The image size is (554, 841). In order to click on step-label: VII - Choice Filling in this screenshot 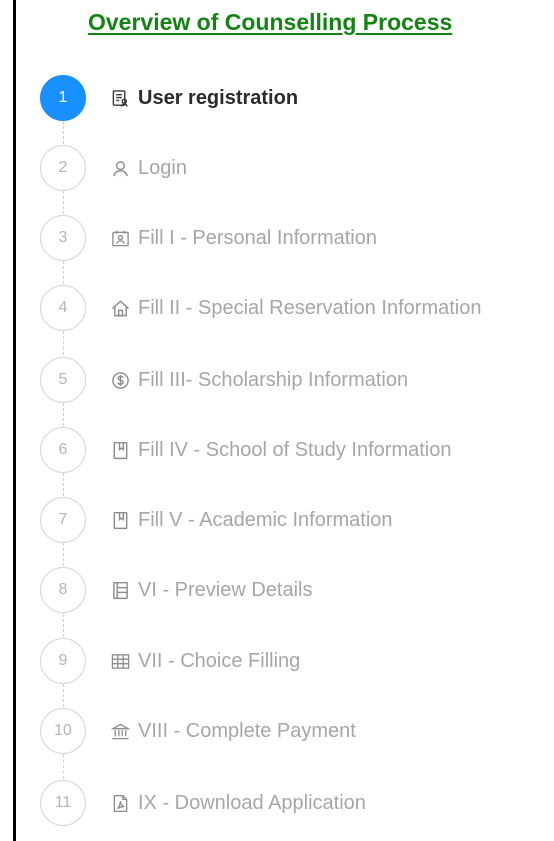, I will do `click(205, 661)`.